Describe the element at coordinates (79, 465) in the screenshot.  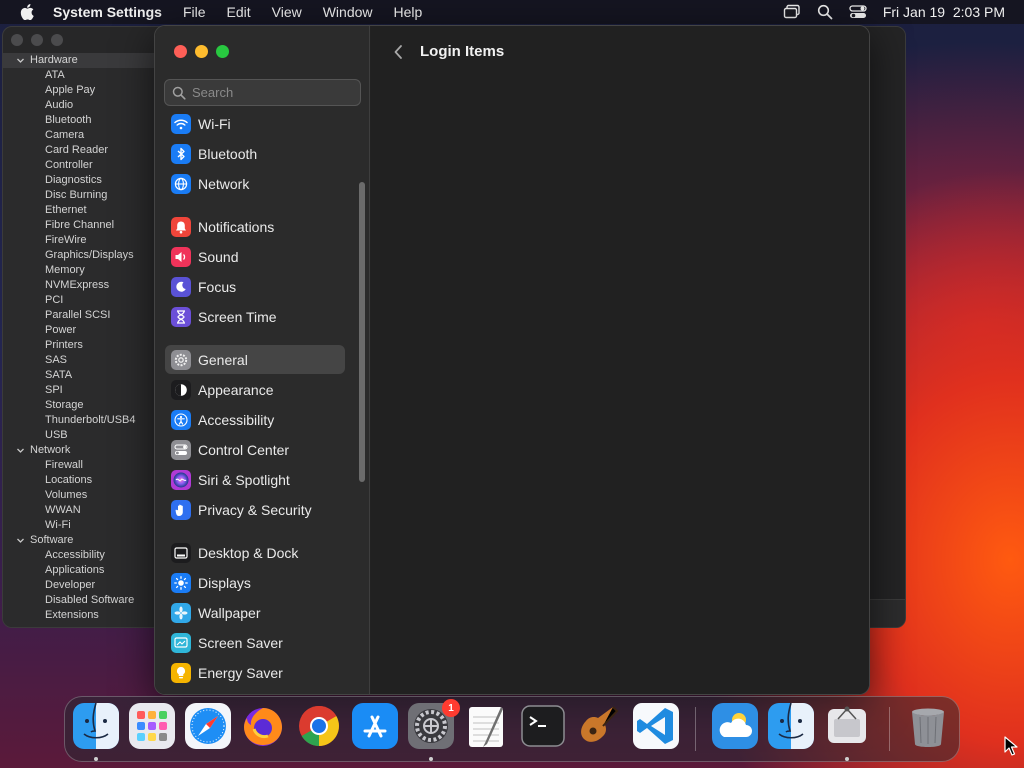
I see `tree-item: Firewall` at that location.